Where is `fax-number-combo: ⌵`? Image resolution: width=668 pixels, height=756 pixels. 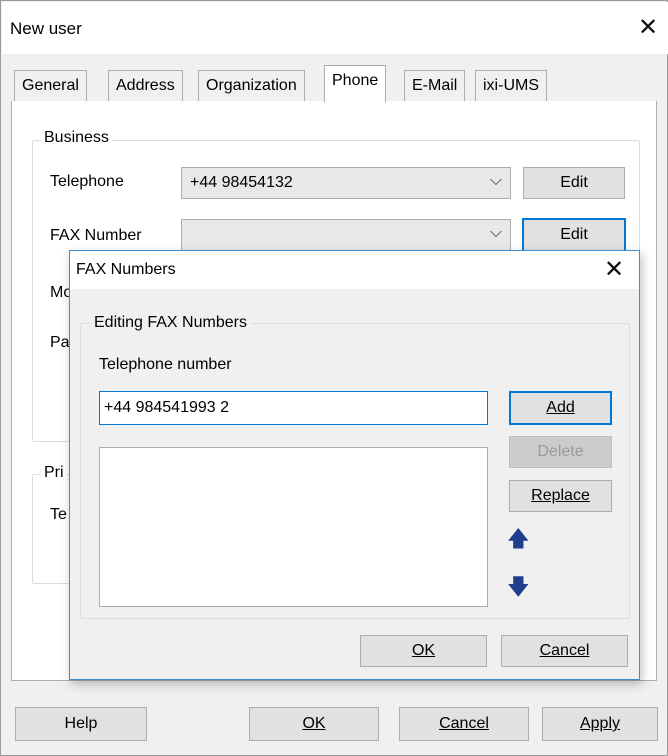
fax-number-combo: ⌵ is located at coordinates (346, 235).